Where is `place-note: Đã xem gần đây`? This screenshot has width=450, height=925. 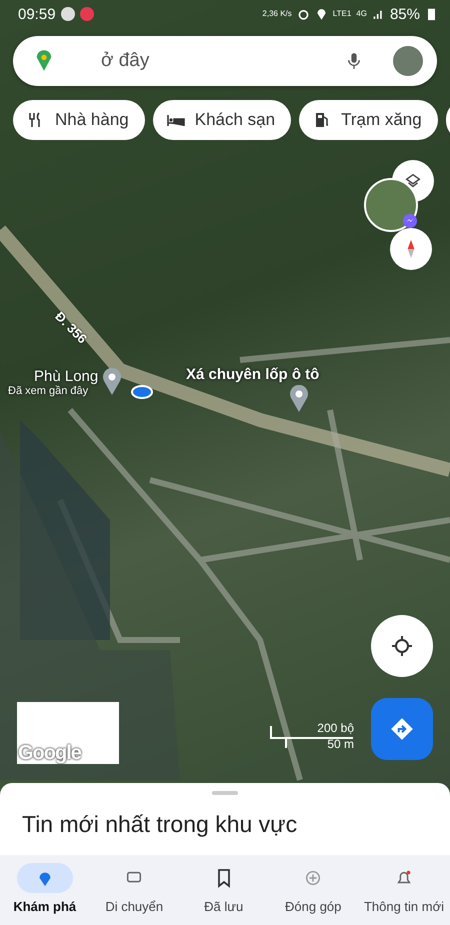 place-note: Đã xem gần đây is located at coordinates (49, 391).